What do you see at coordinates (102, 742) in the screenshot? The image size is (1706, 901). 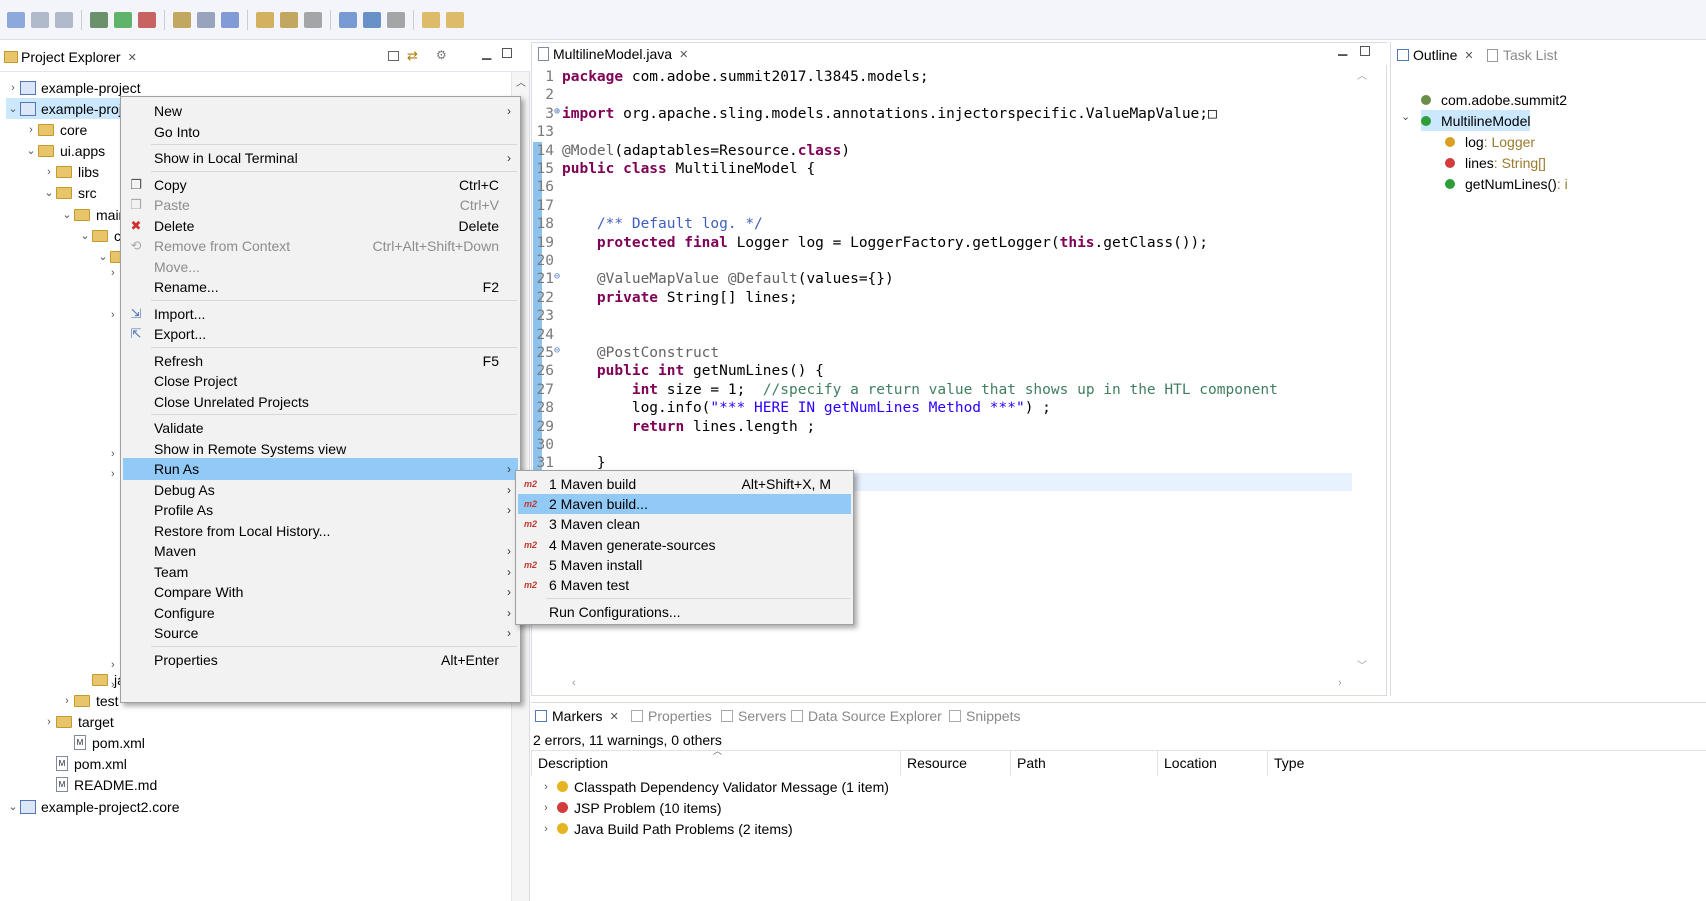 I see `tree-item: Mpom.xml` at bounding box center [102, 742].